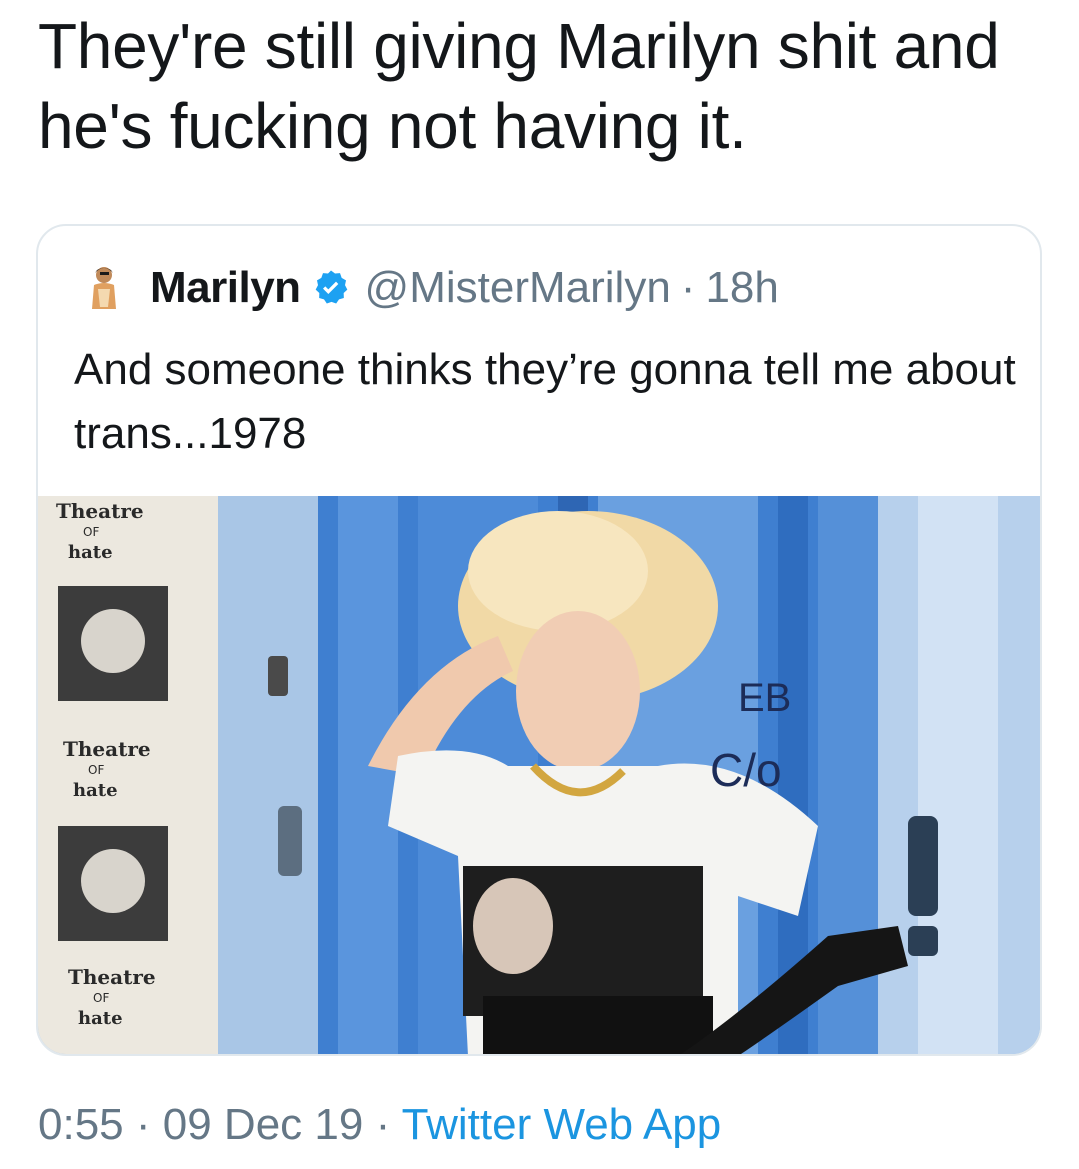 The width and height of the screenshot is (1079, 1169). Describe the element at coordinates (96, 770) in the screenshot. I see `poster-of-2: OF` at that location.